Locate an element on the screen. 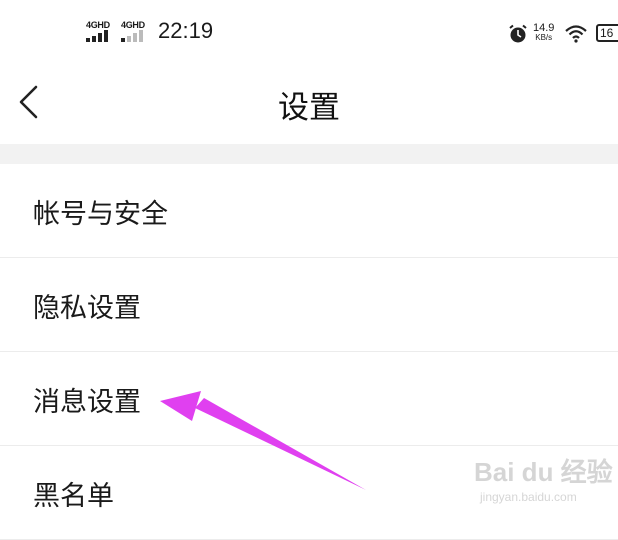 The height and width of the screenshot is (540, 618). menu-item-label: 隐私设置 is located at coordinates (87, 308).